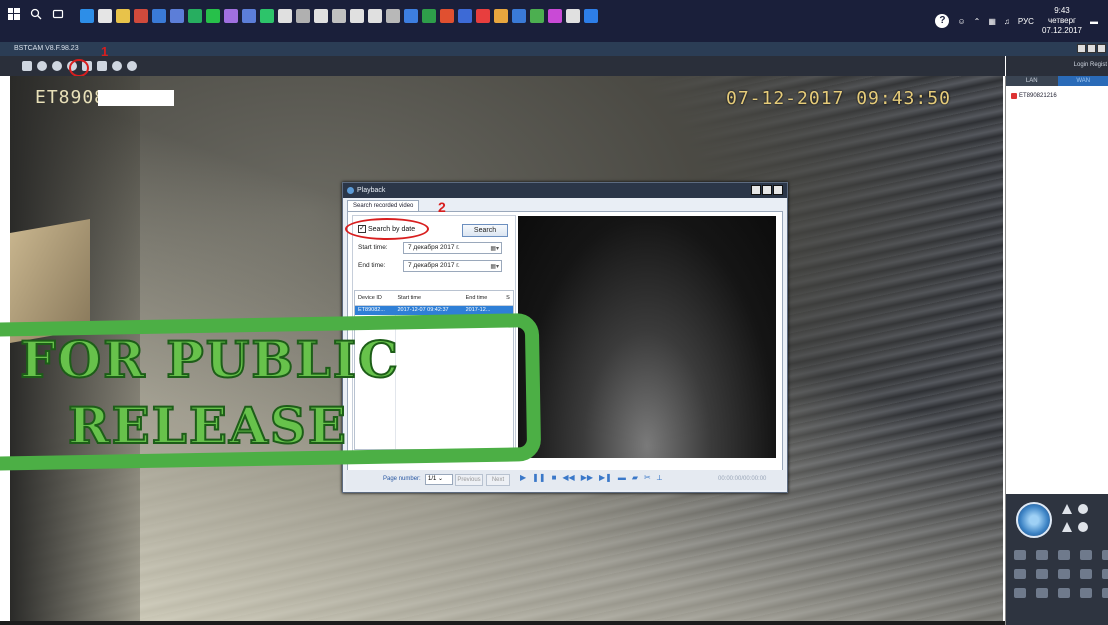 This screenshot has width=1108, height=625. Describe the element at coordinates (767, 190) in the screenshot. I see `dialog-maximize-button` at that location.